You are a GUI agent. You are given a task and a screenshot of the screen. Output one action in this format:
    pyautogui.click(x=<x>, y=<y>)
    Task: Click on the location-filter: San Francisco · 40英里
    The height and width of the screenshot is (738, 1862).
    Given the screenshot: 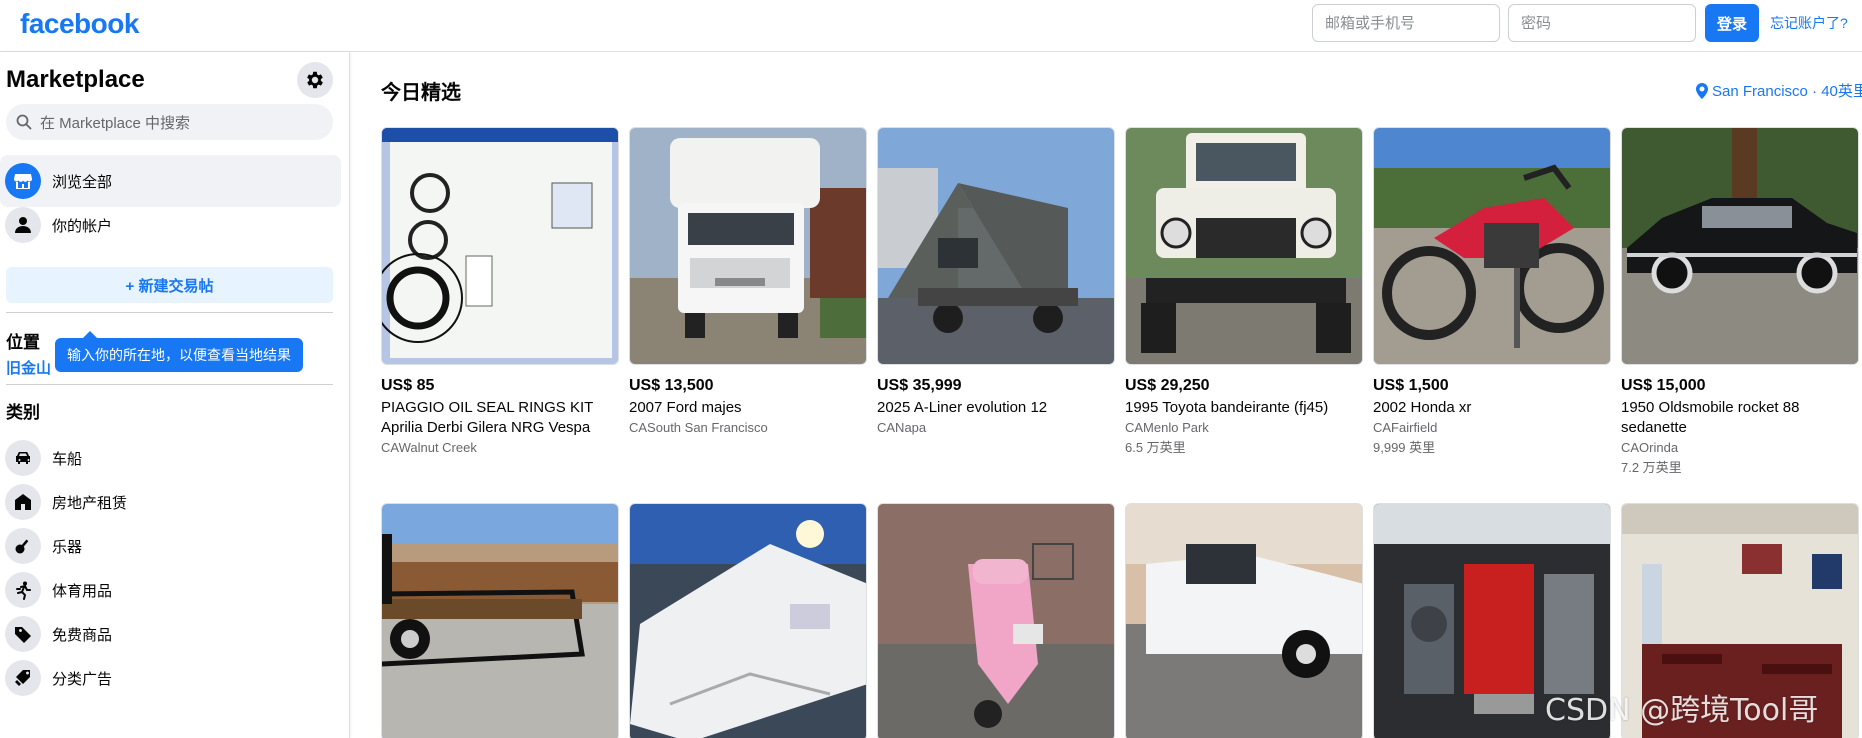 What is the action you would take?
    pyautogui.click(x=1779, y=90)
    